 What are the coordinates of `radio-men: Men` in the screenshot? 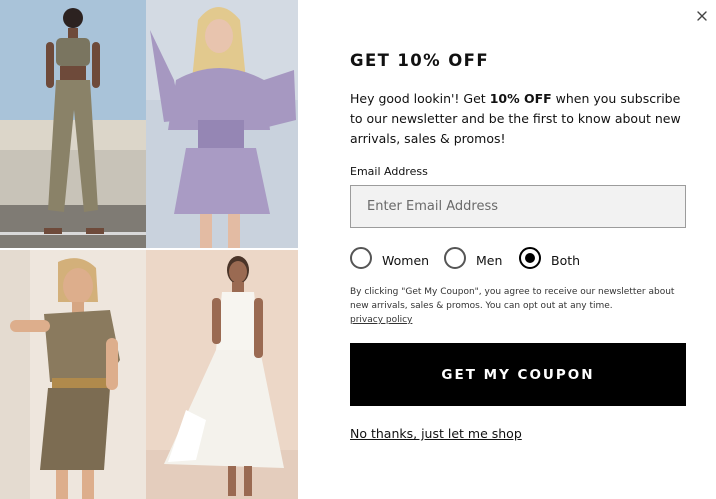 It's located at (473, 258).